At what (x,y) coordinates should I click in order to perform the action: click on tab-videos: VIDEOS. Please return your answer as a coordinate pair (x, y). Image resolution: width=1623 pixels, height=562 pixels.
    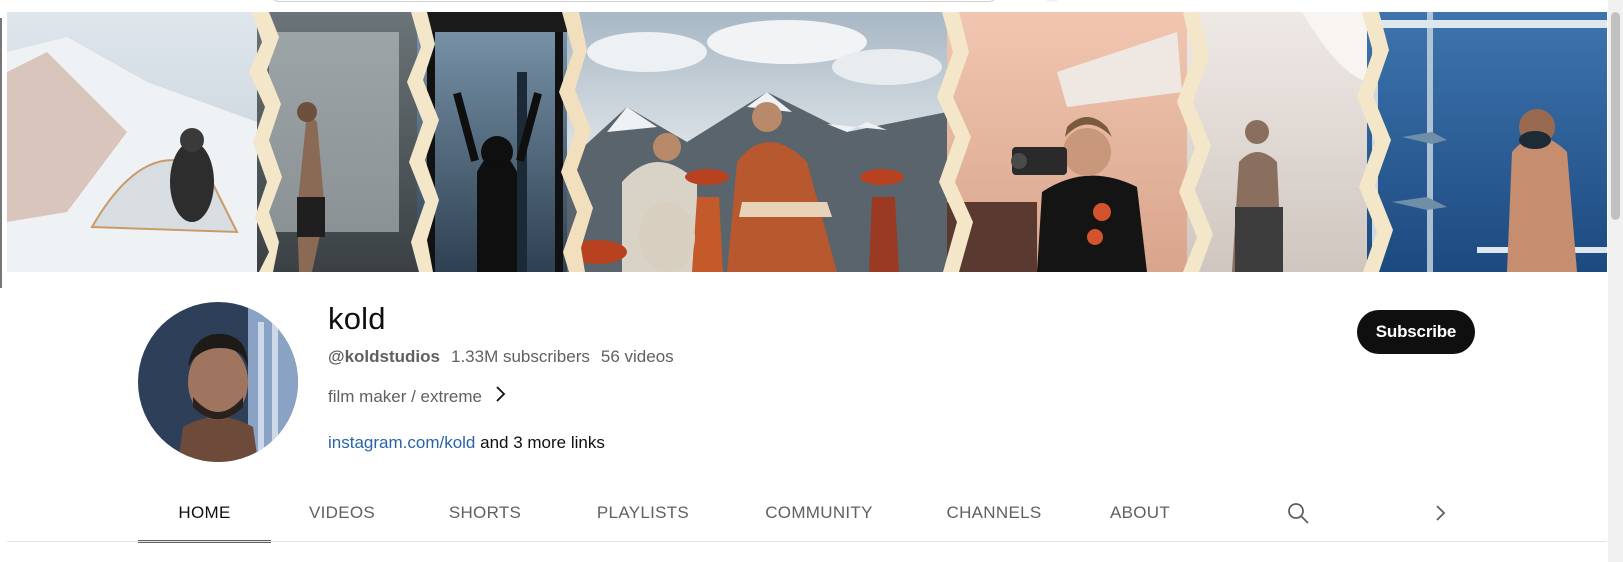
    Looking at the image, I should click on (342, 513).